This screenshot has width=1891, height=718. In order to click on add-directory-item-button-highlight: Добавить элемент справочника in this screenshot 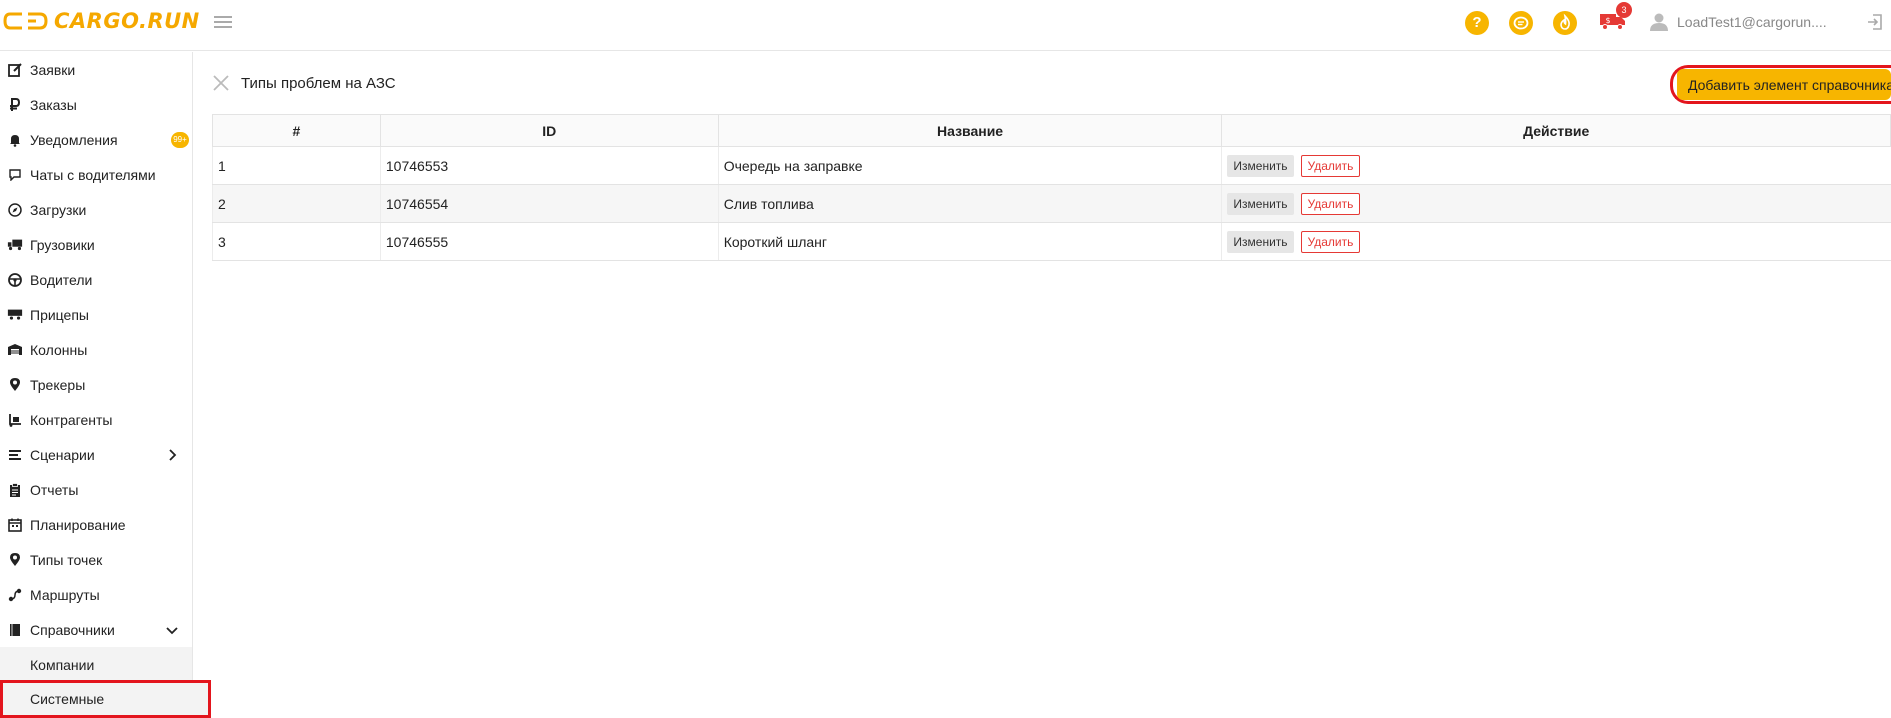, I will do `click(1780, 84)`.